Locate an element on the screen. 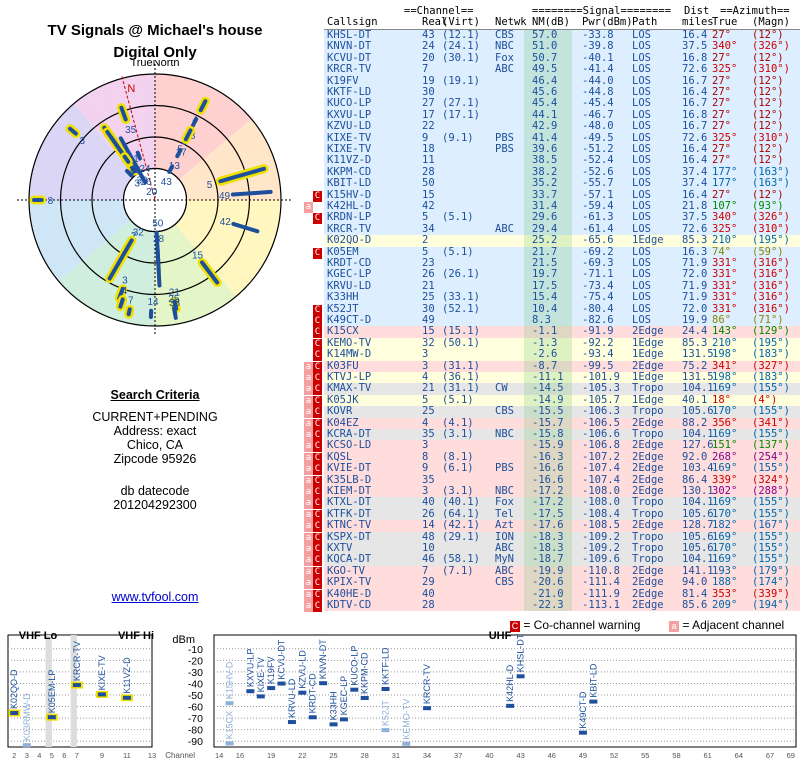  x-tick-label: 14 is located at coordinates (219, 755).